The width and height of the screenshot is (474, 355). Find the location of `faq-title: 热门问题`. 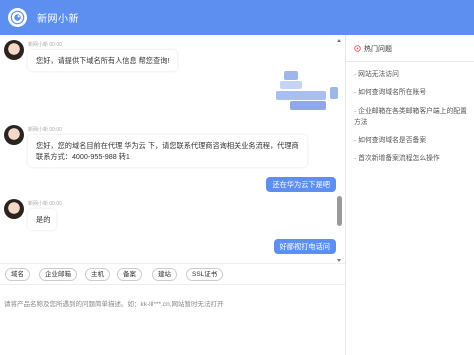

faq-title: 热门问题 is located at coordinates (378, 49).